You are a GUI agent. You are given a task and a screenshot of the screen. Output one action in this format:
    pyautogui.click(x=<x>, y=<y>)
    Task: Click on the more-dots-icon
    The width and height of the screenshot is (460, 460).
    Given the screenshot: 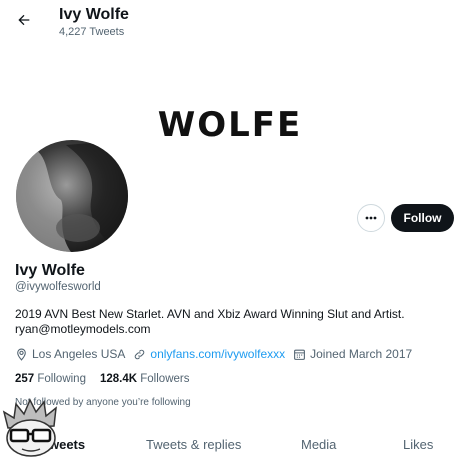 What is the action you would take?
    pyautogui.click(x=371, y=218)
    